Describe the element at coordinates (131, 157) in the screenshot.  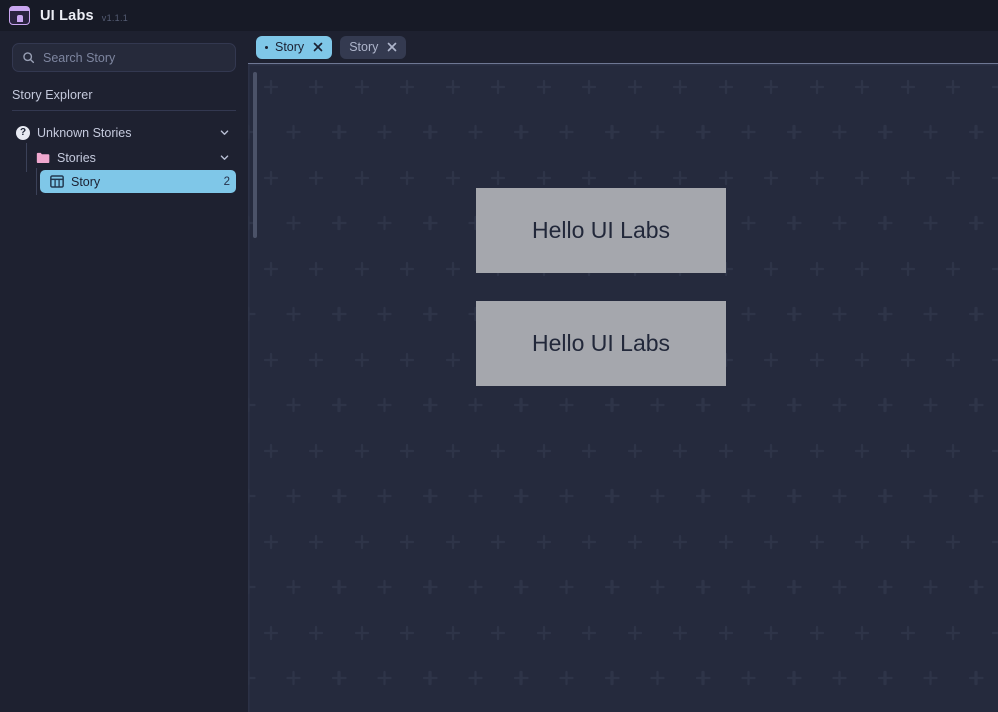
I see `tree-item-stories-folder: Stories` at that location.